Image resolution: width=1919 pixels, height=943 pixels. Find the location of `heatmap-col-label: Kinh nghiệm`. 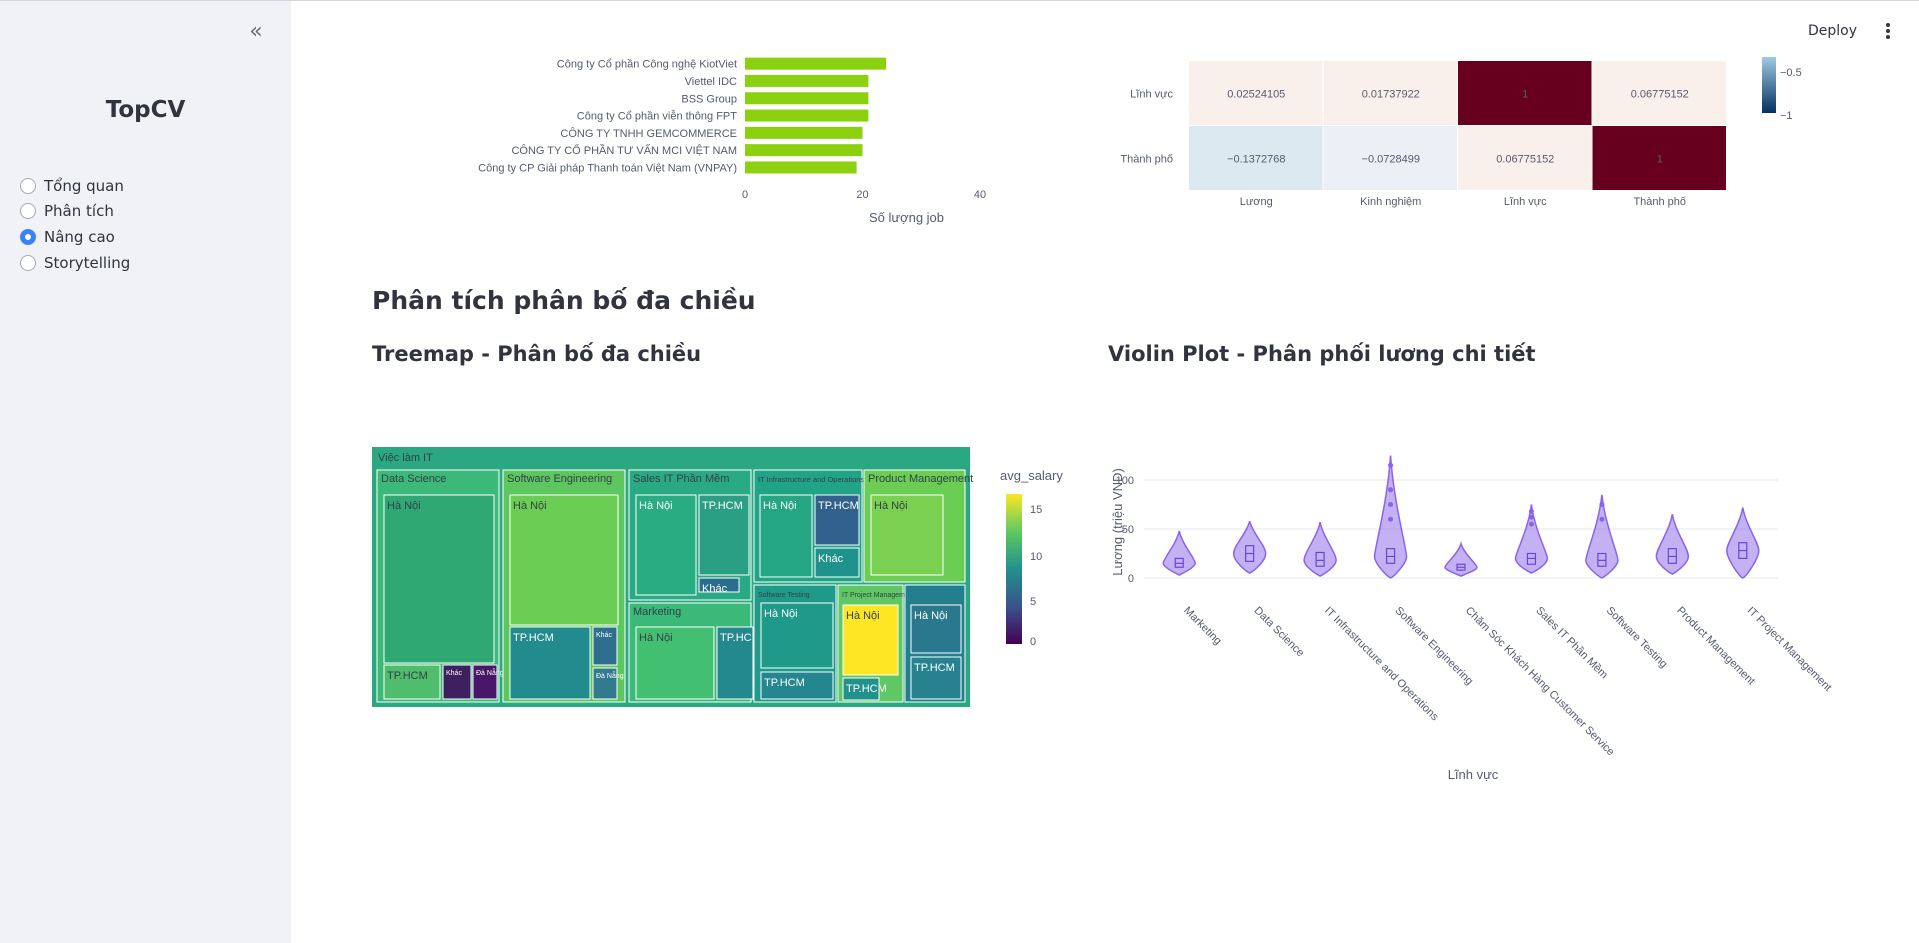

heatmap-col-label: Kinh nghiệm is located at coordinates (1390, 202).